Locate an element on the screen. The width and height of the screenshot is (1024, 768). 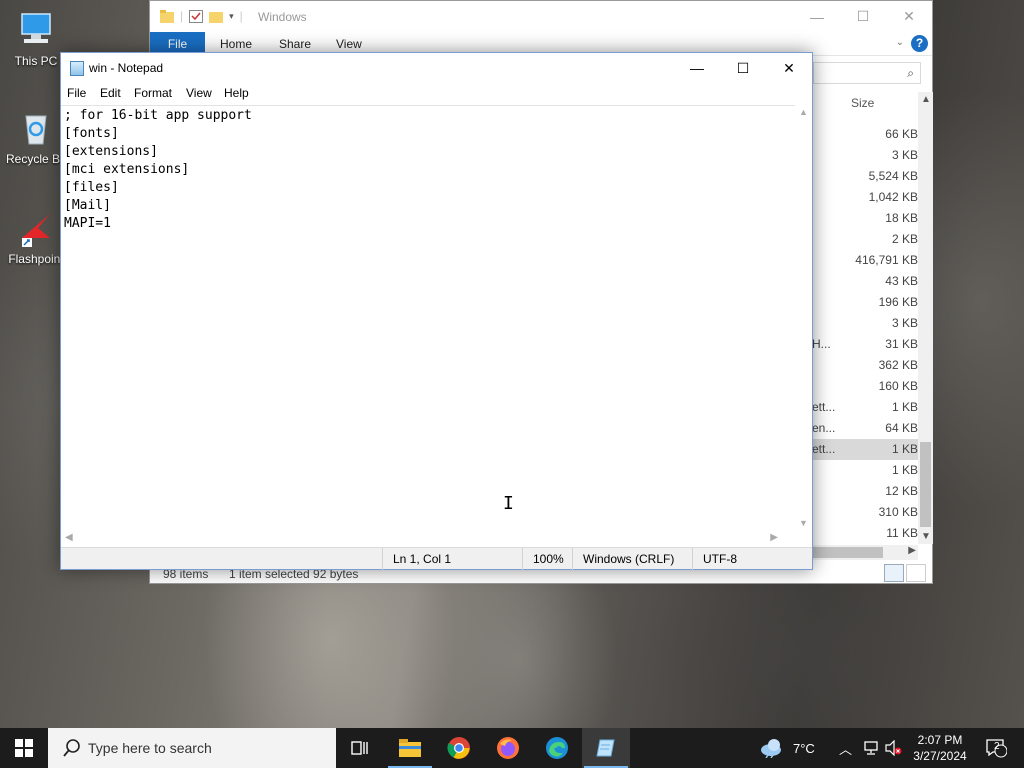
taskbar-chrome is located at coordinates (459, 748).